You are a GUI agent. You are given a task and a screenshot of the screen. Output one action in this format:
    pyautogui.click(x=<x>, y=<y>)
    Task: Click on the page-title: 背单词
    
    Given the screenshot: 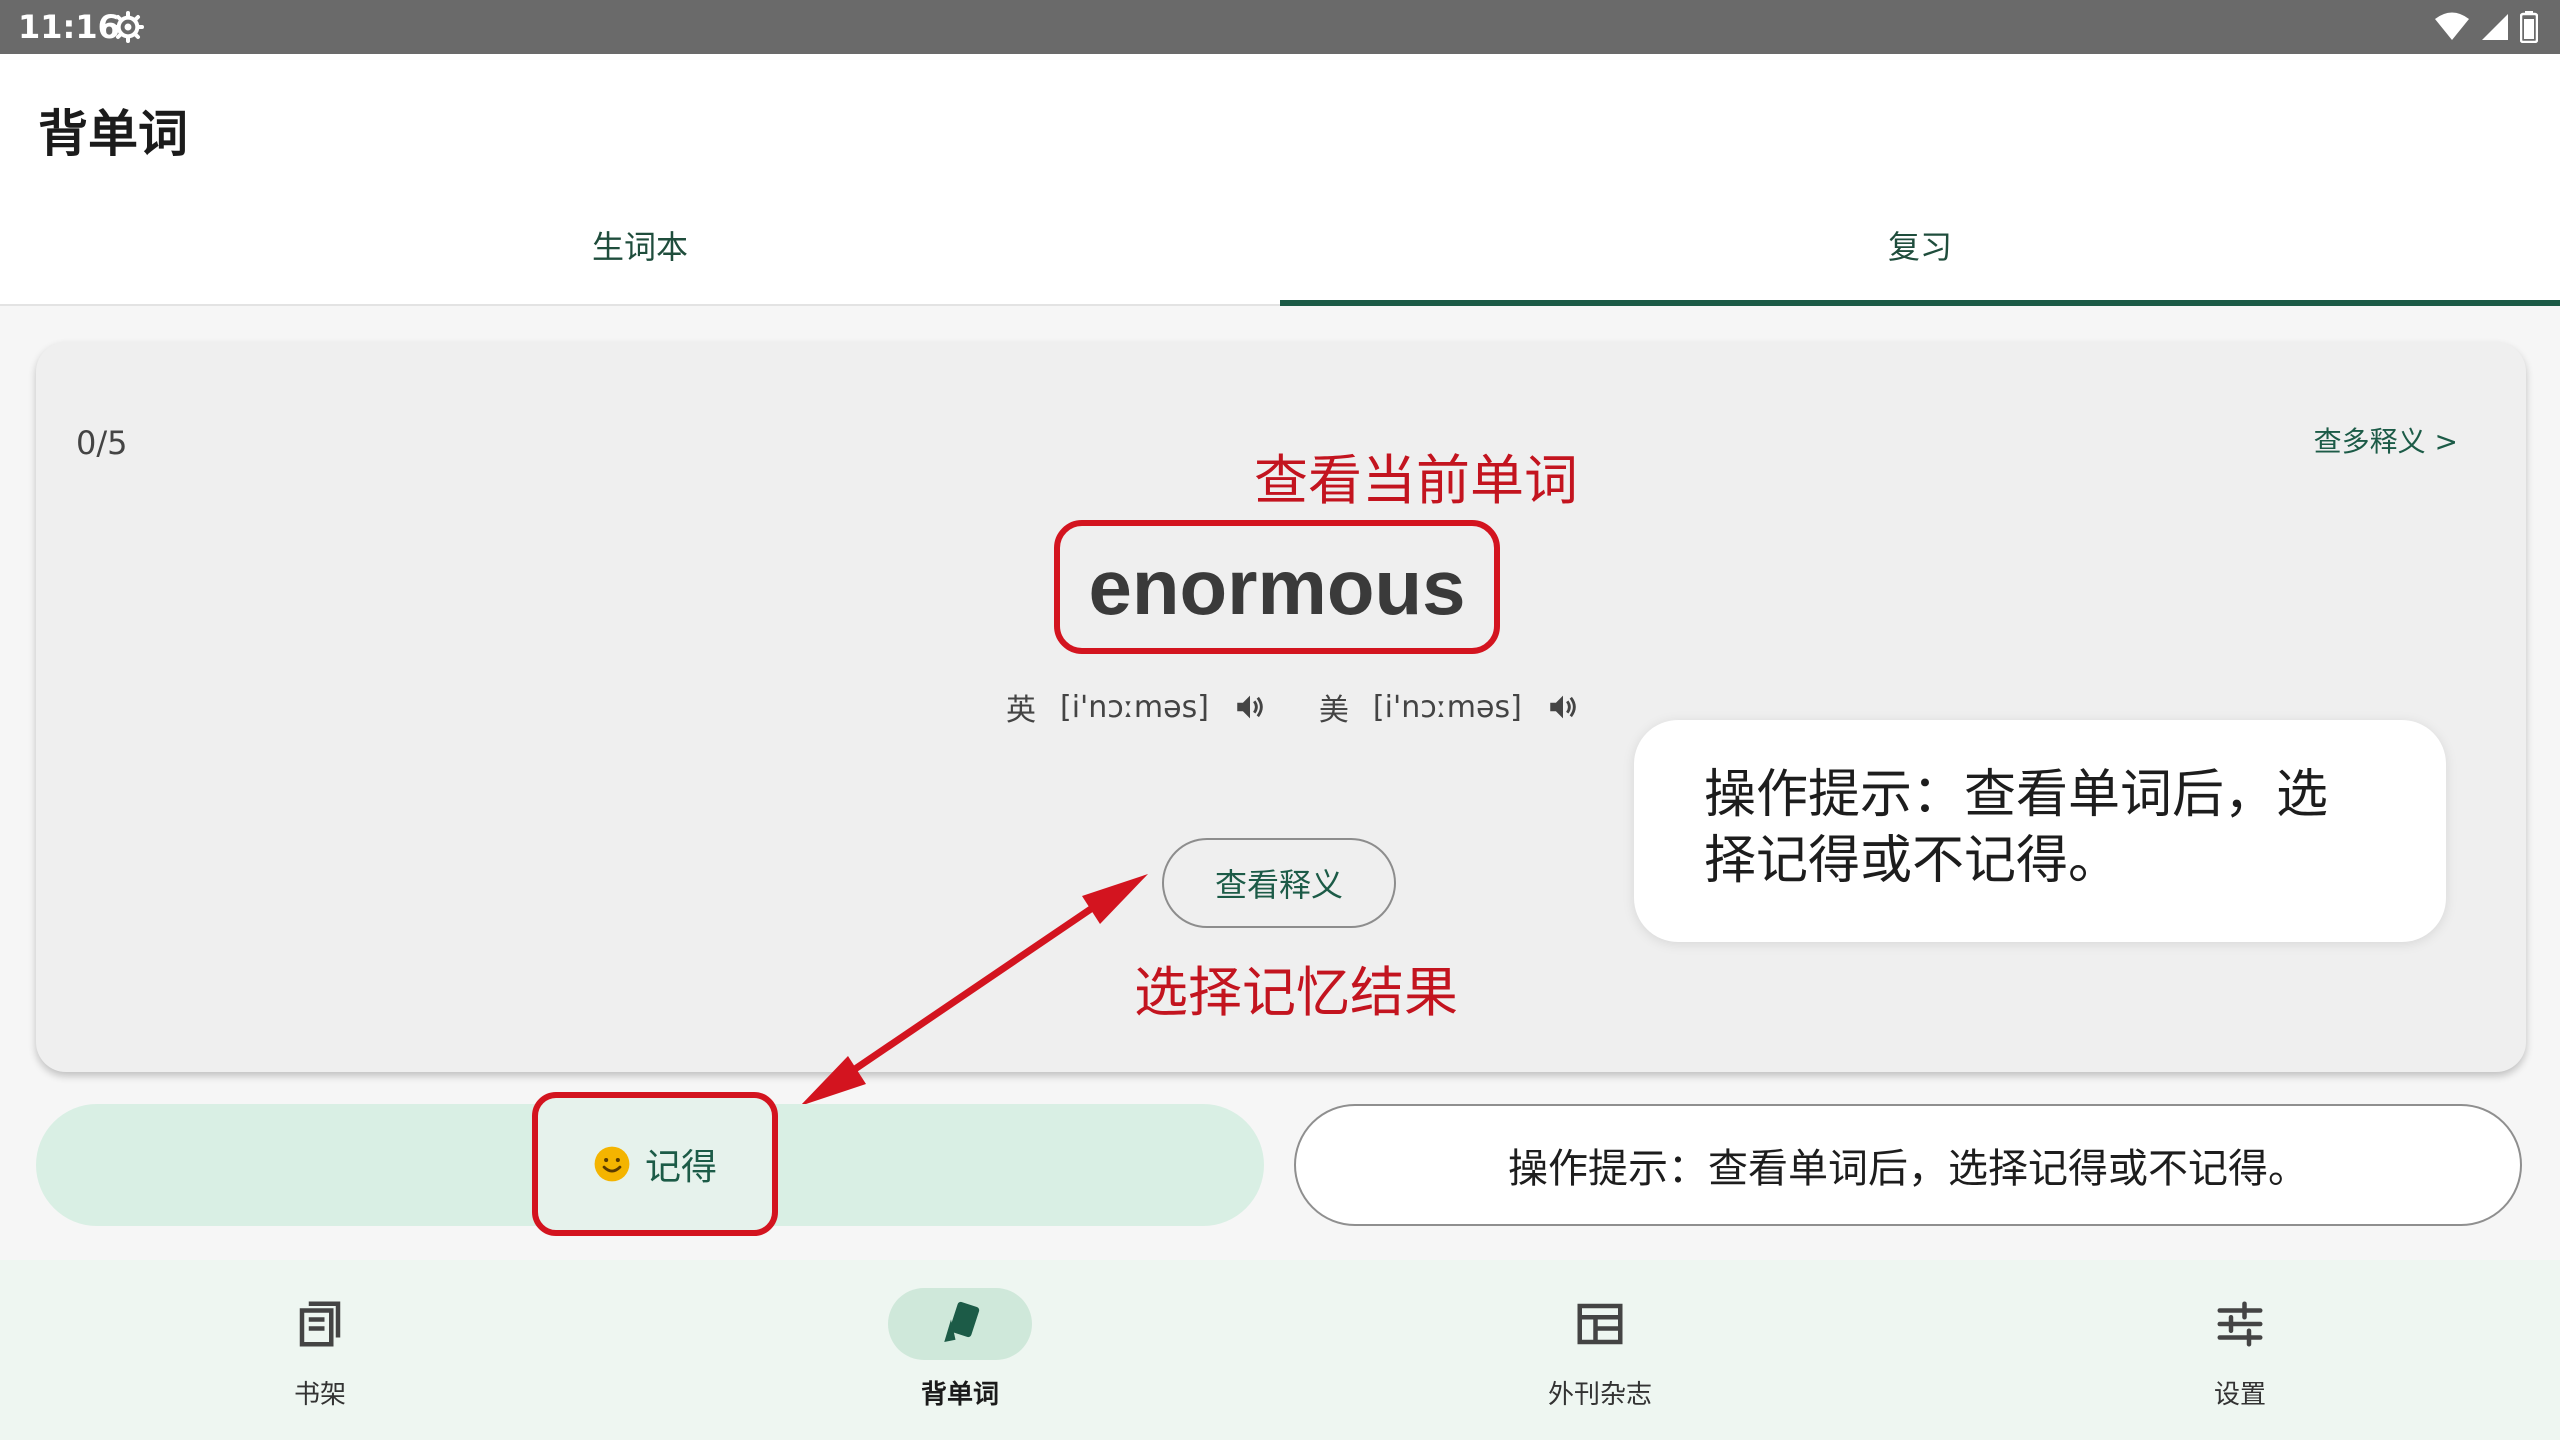 What is the action you would take?
    pyautogui.click(x=113, y=134)
    